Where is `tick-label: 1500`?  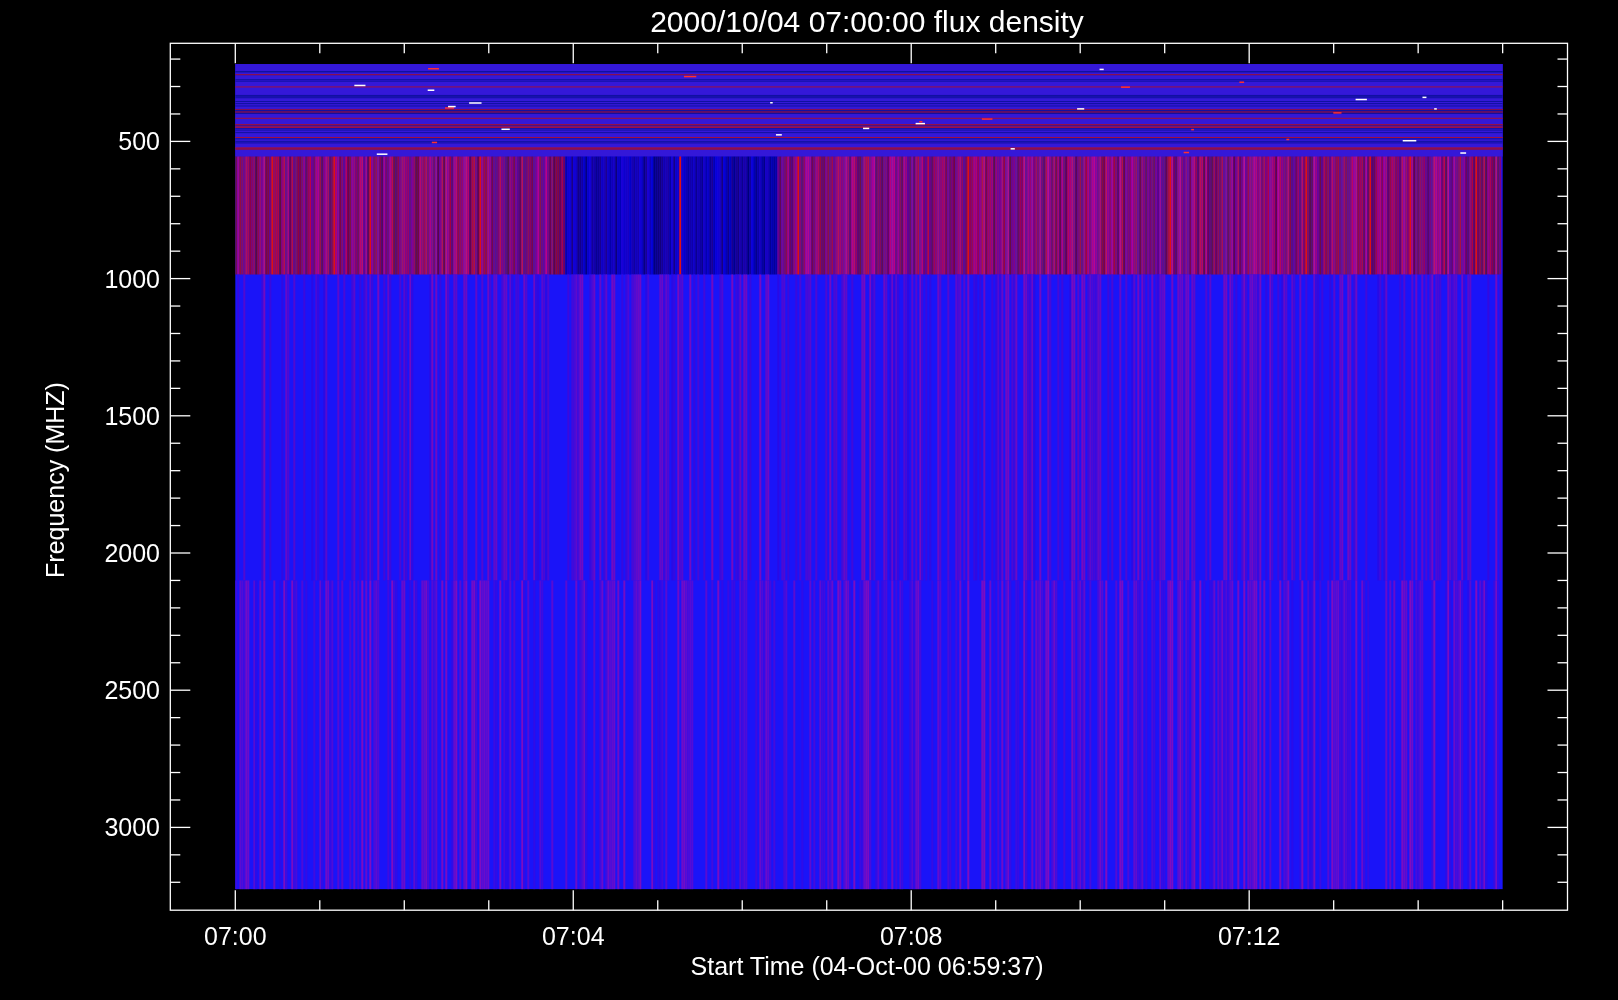 tick-label: 1500 is located at coordinates (132, 415).